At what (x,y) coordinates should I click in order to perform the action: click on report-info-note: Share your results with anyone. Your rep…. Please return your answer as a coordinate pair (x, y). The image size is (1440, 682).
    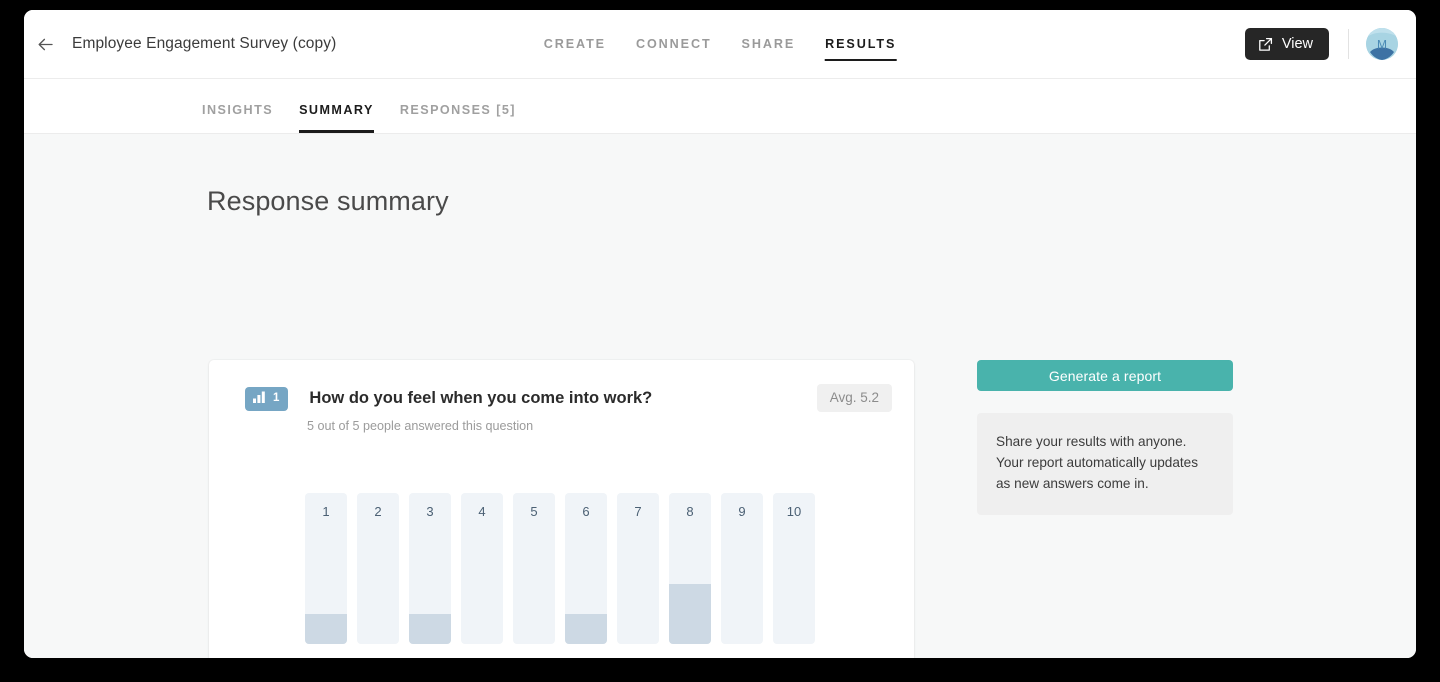
    Looking at the image, I should click on (1105, 464).